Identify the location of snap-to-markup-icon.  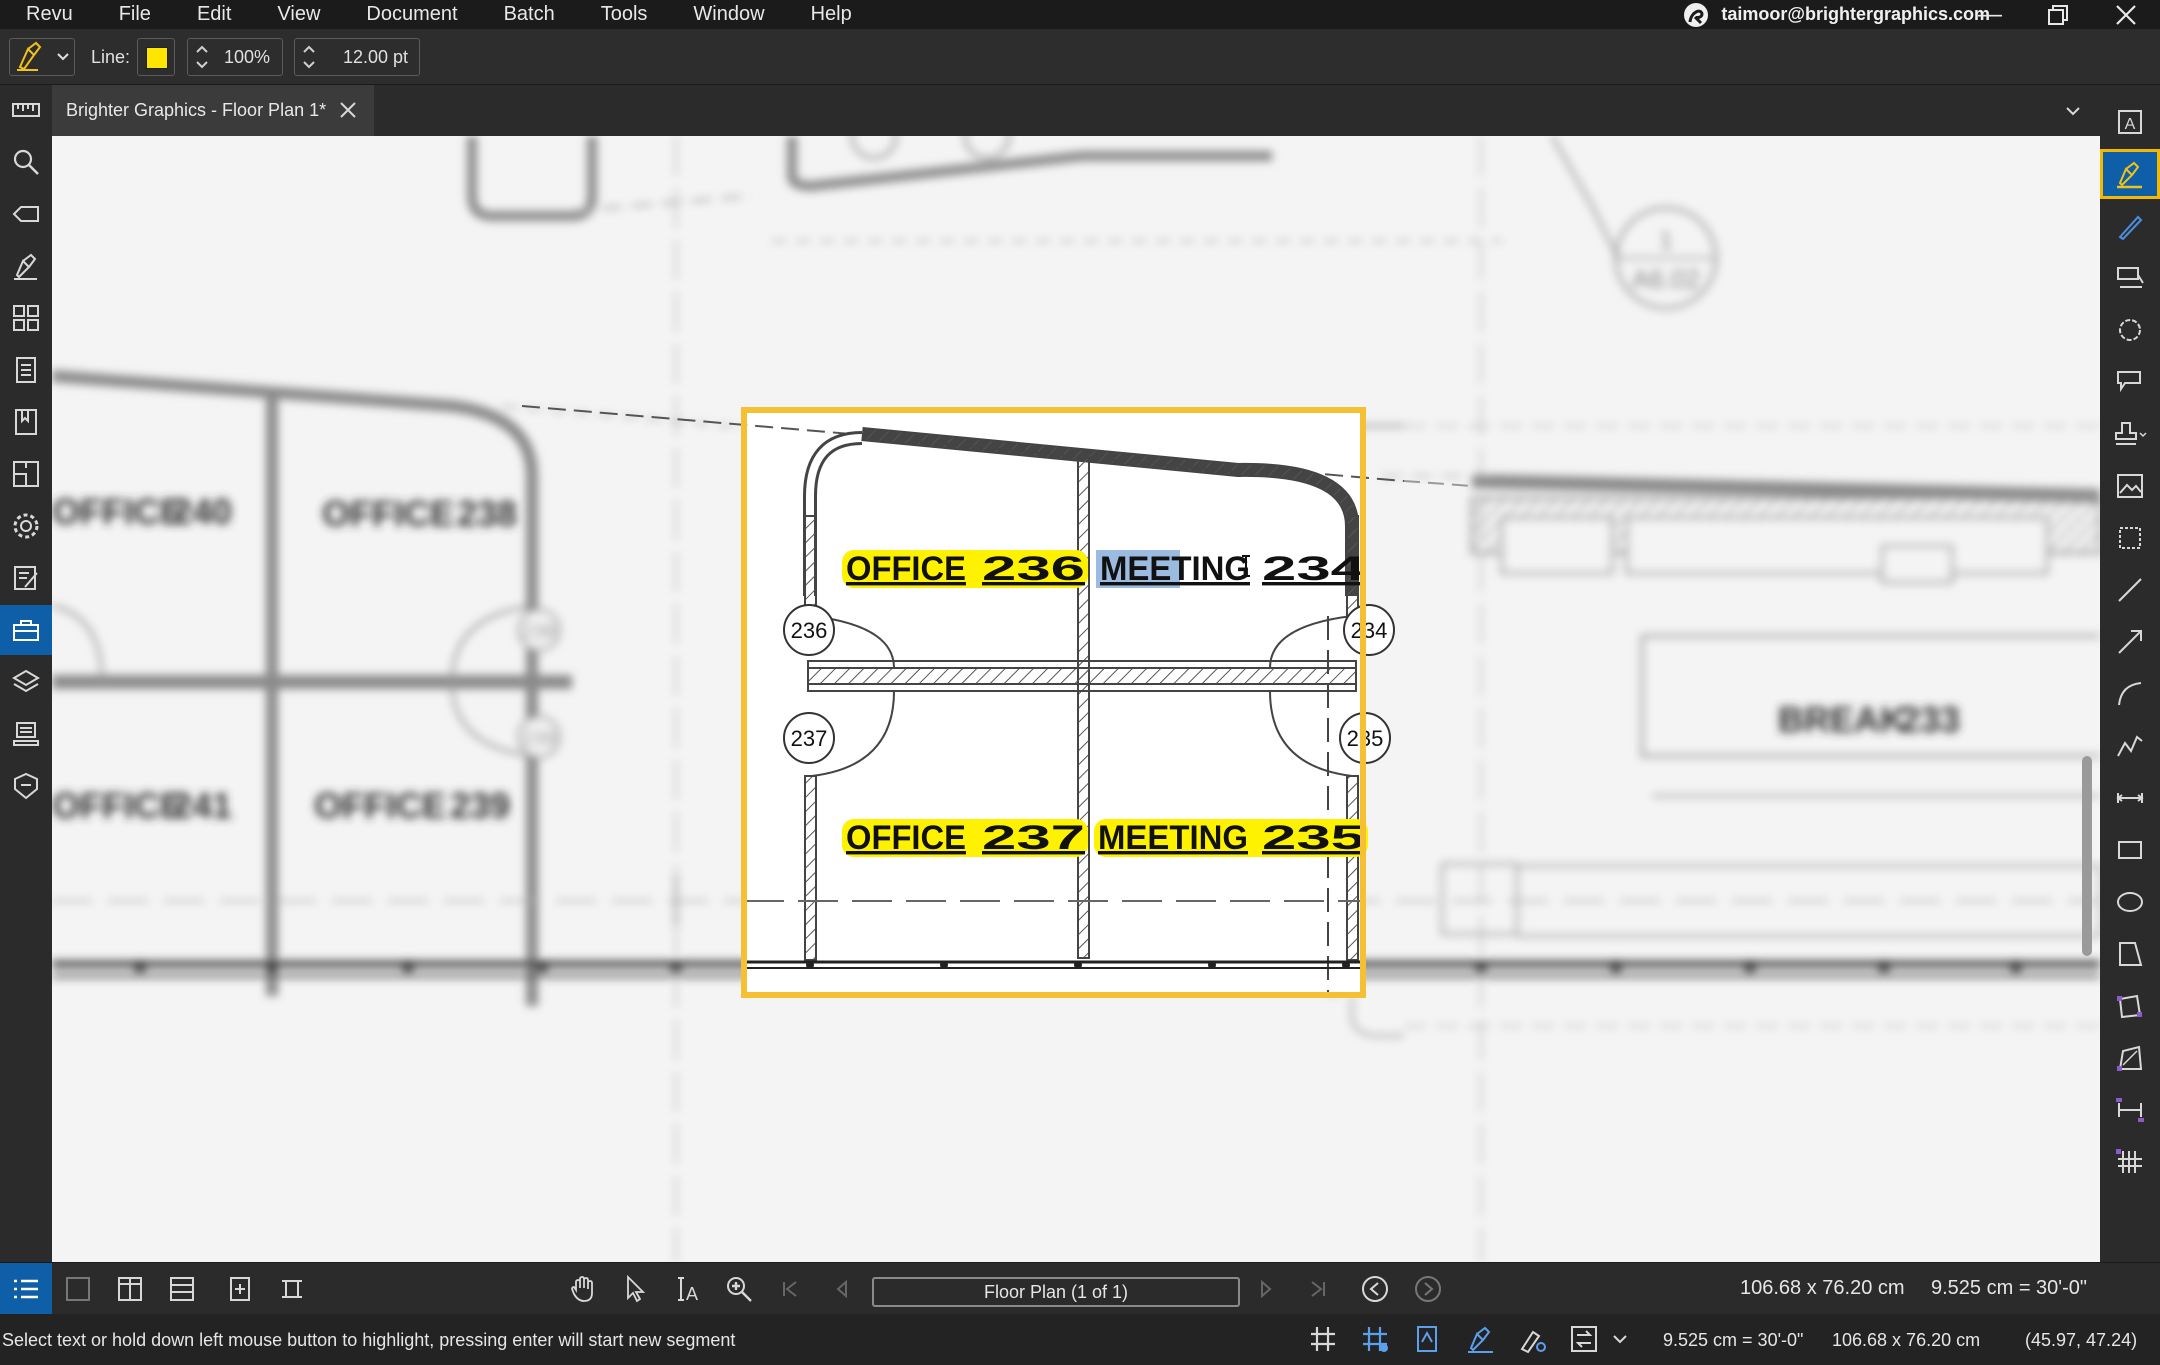
(1428, 1339).